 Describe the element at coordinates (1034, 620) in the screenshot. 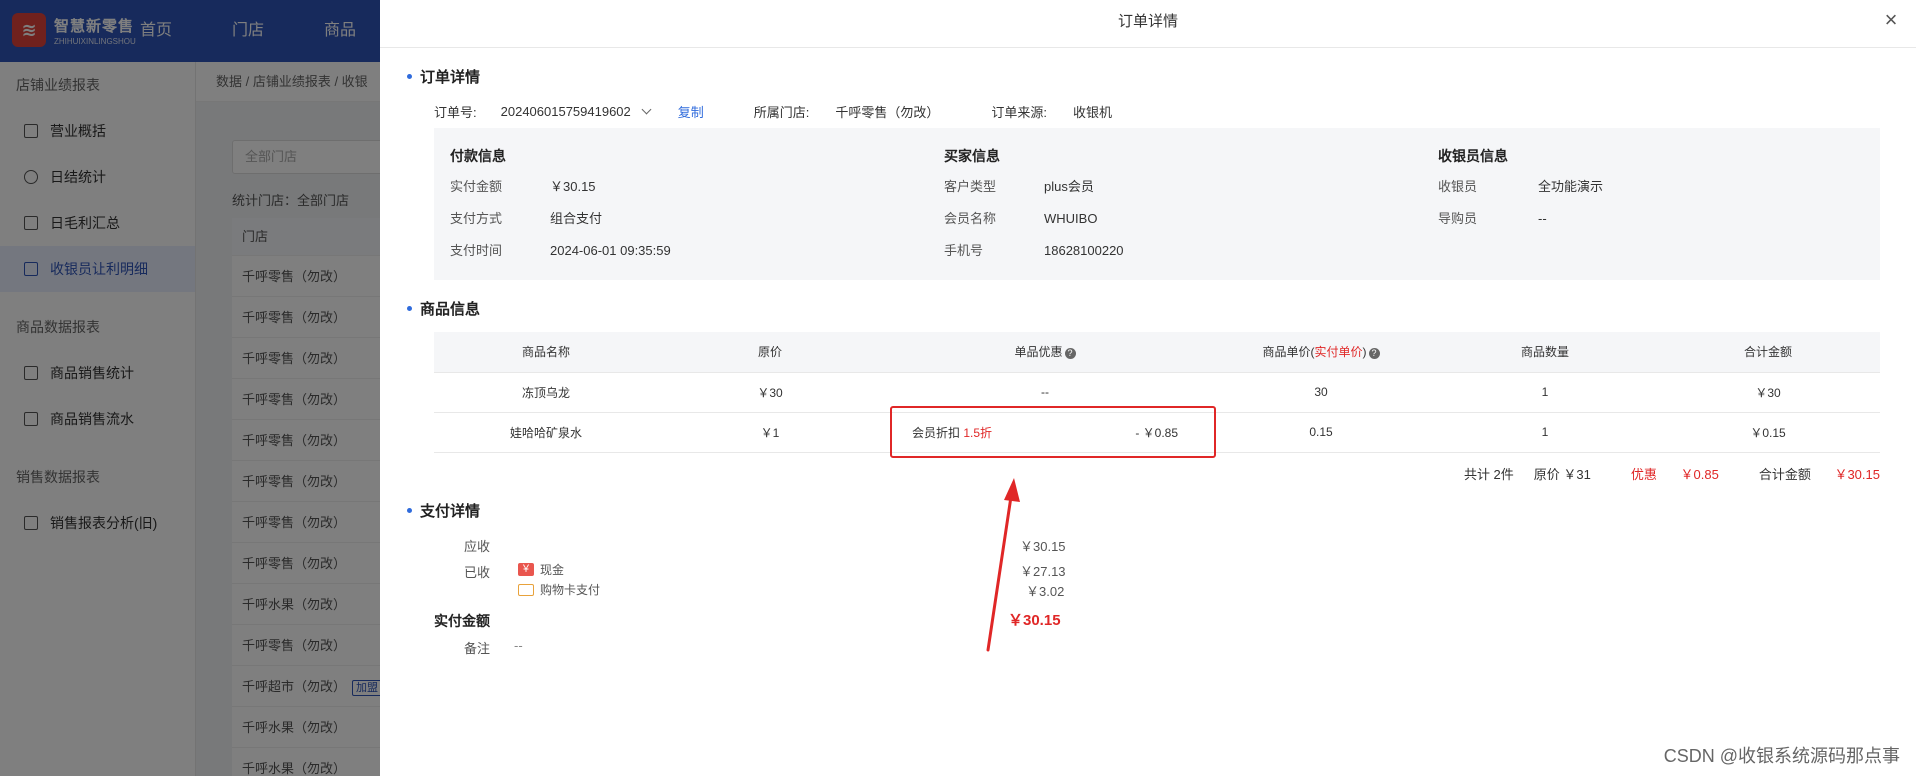

I see `paid-value: ￥30.15` at that location.